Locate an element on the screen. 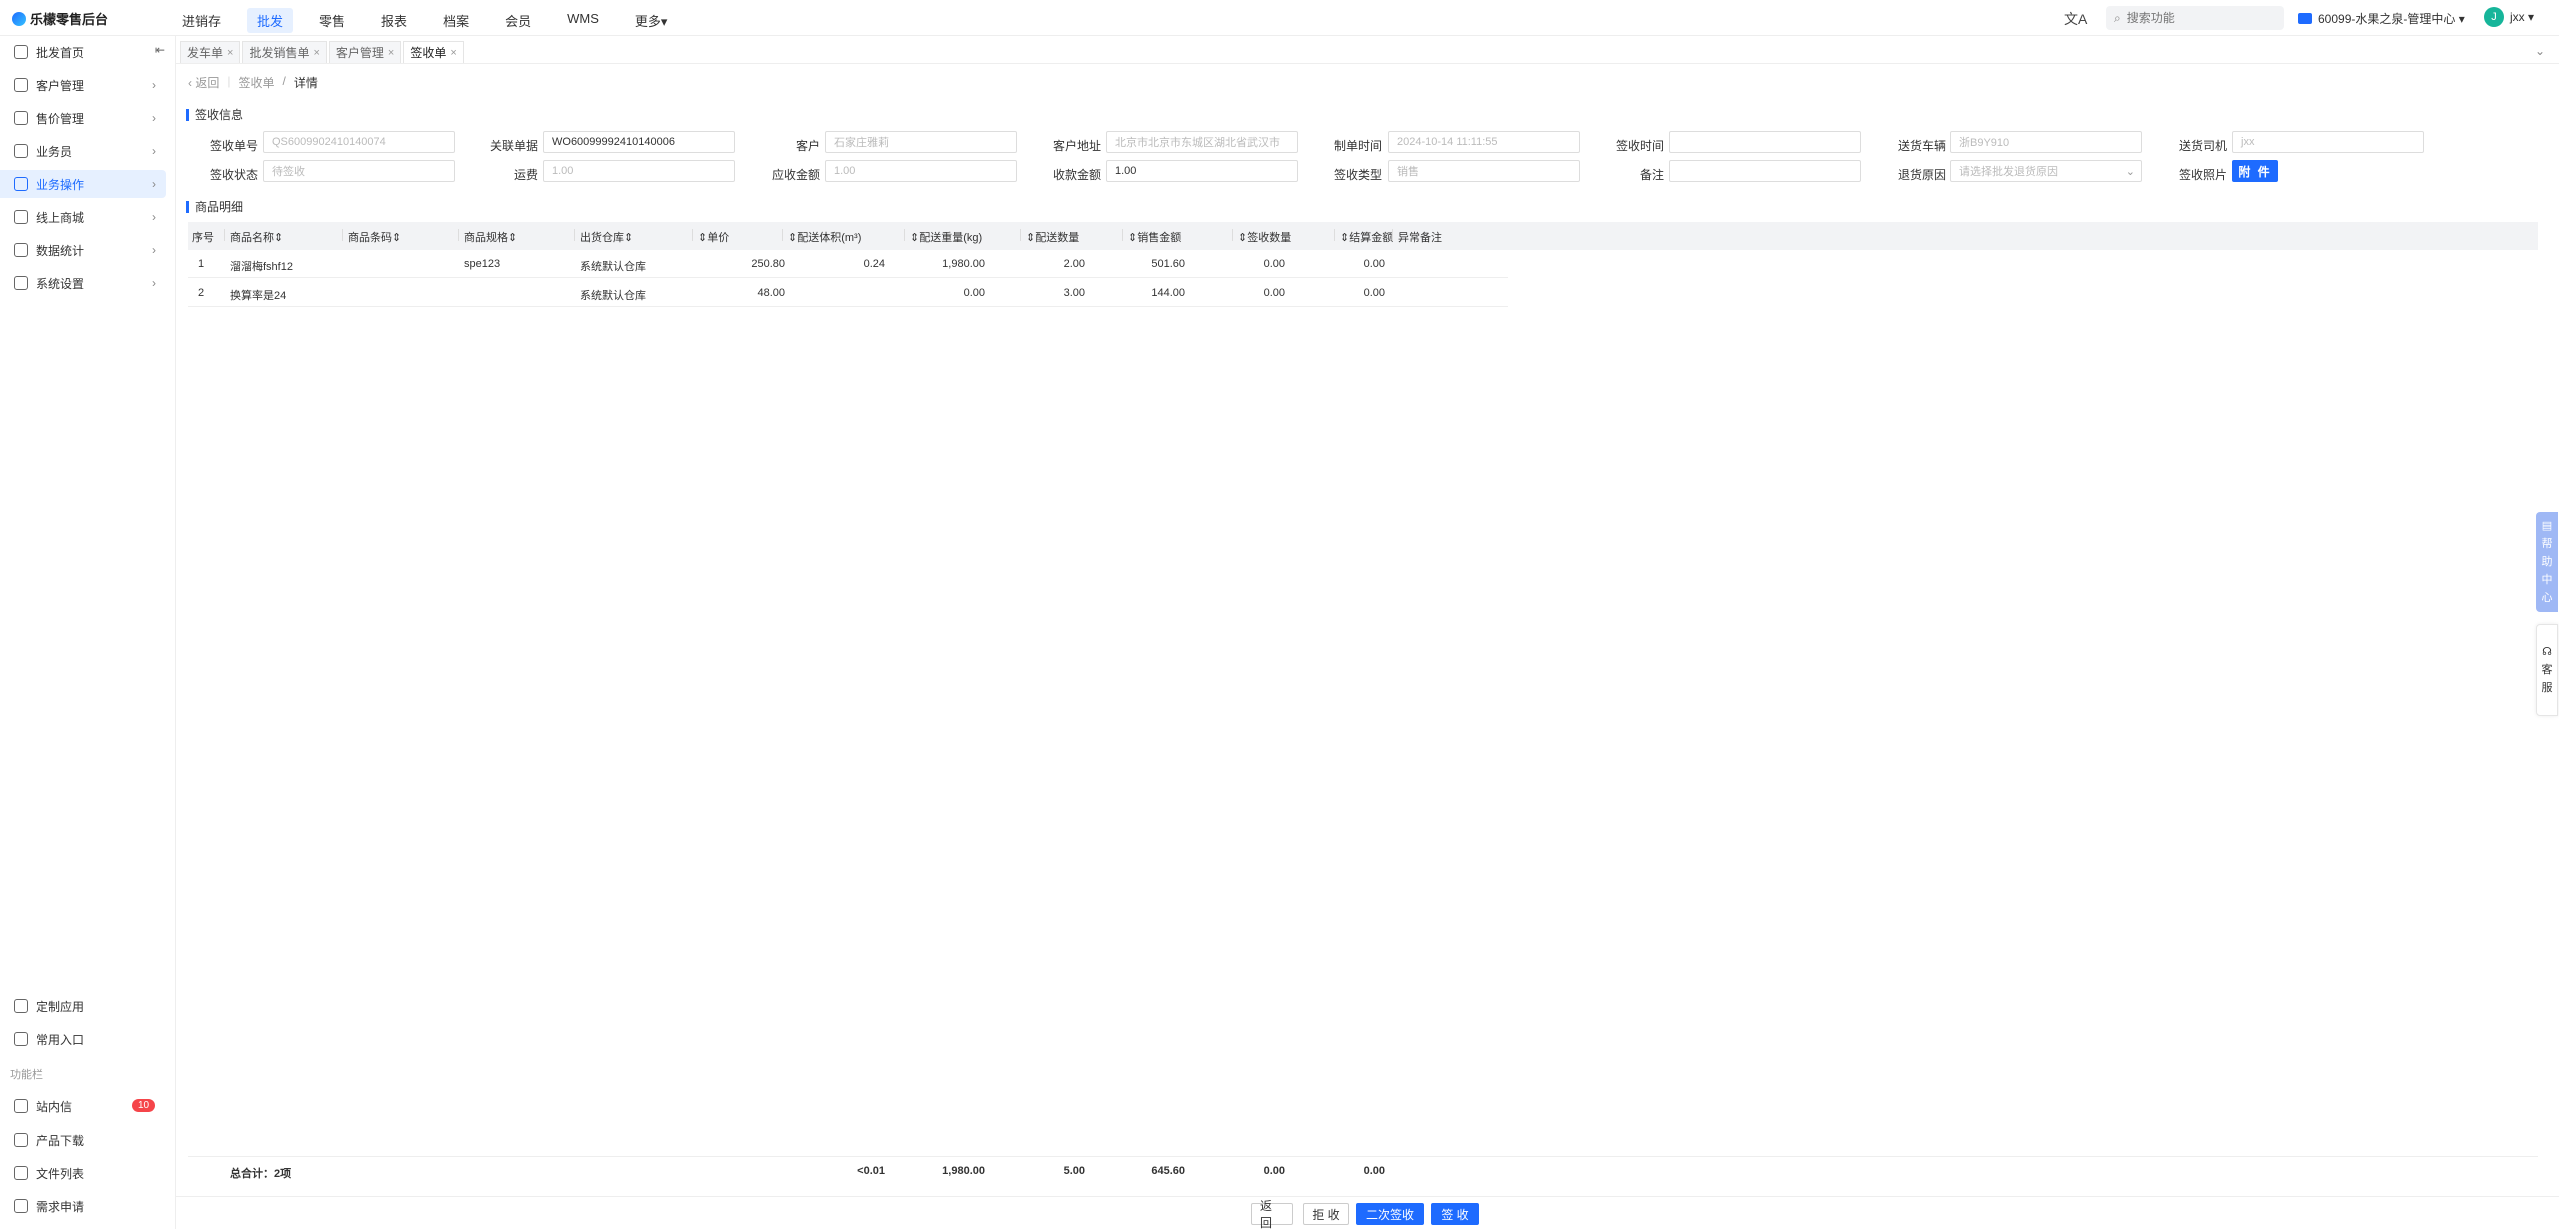 Image resolution: width=2559 pixels, height=1229 pixels. custom-app-icon is located at coordinates (21, 1006).